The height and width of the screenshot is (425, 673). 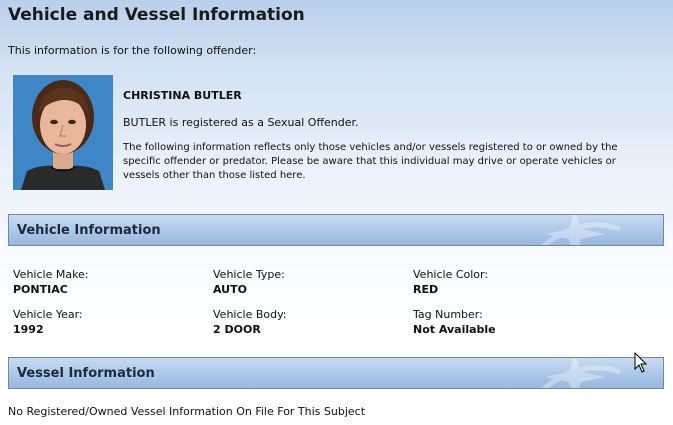 What do you see at coordinates (451, 274) in the screenshot?
I see `vehicle-color-label: Vehicle Color:` at bounding box center [451, 274].